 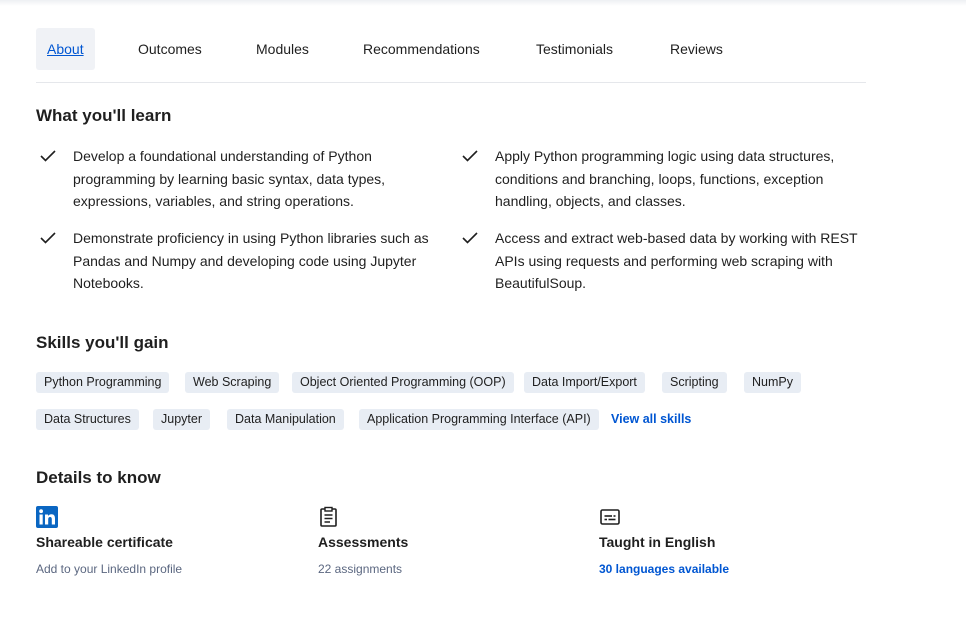 What do you see at coordinates (104, 115) in the screenshot?
I see `learn-heading: What you'll learn` at bounding box center [104, 115].